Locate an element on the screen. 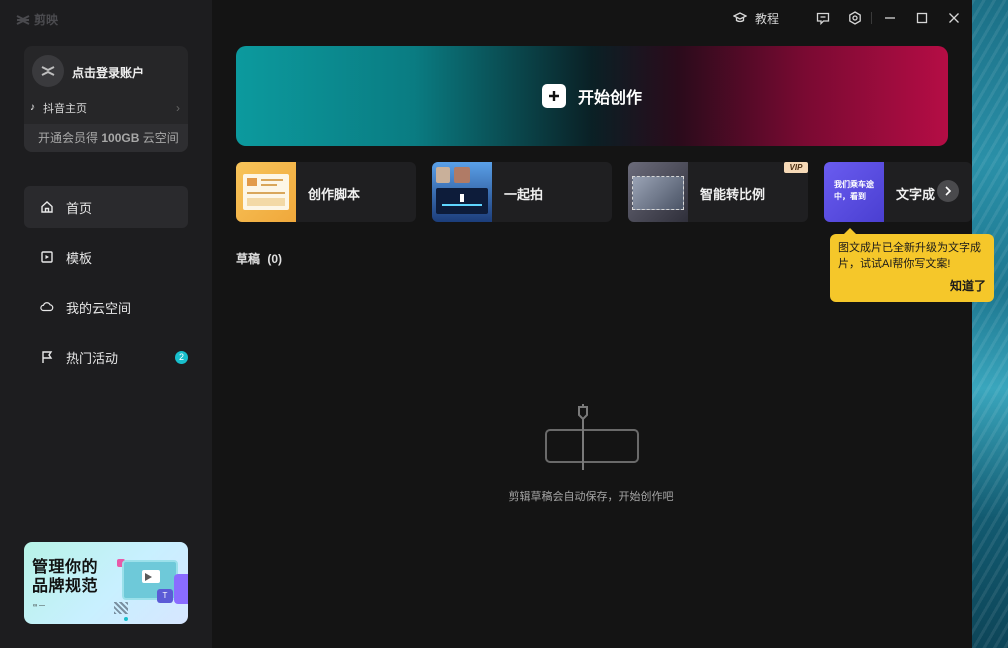 The width and height of the screenshot is (1008, 648). app-name: 剪映 is located at coordinates (46, 20).